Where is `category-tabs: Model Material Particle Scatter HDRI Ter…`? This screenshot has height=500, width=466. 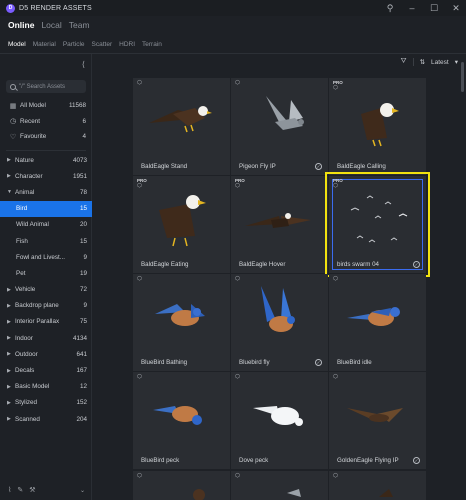
category-tabs: Model Material Particle Scatter HDRI Ter… is located at coordinates (85, 44).